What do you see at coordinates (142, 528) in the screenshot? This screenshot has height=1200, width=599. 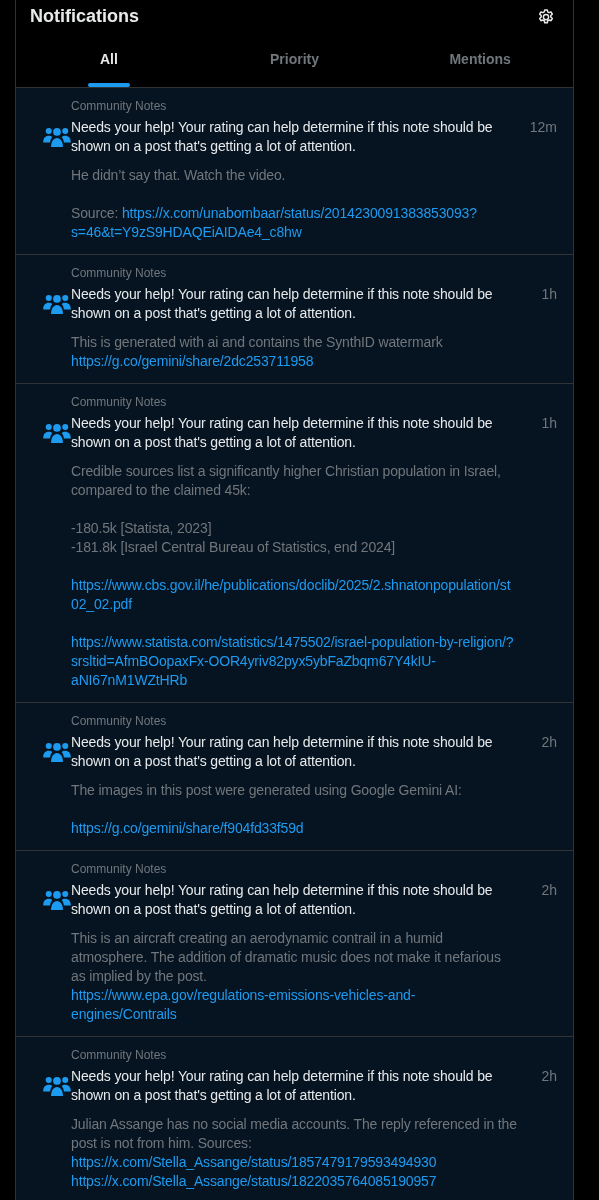 I see `note-text: -180.5k [Statista, 2023]` at bounding box center [142, 528].